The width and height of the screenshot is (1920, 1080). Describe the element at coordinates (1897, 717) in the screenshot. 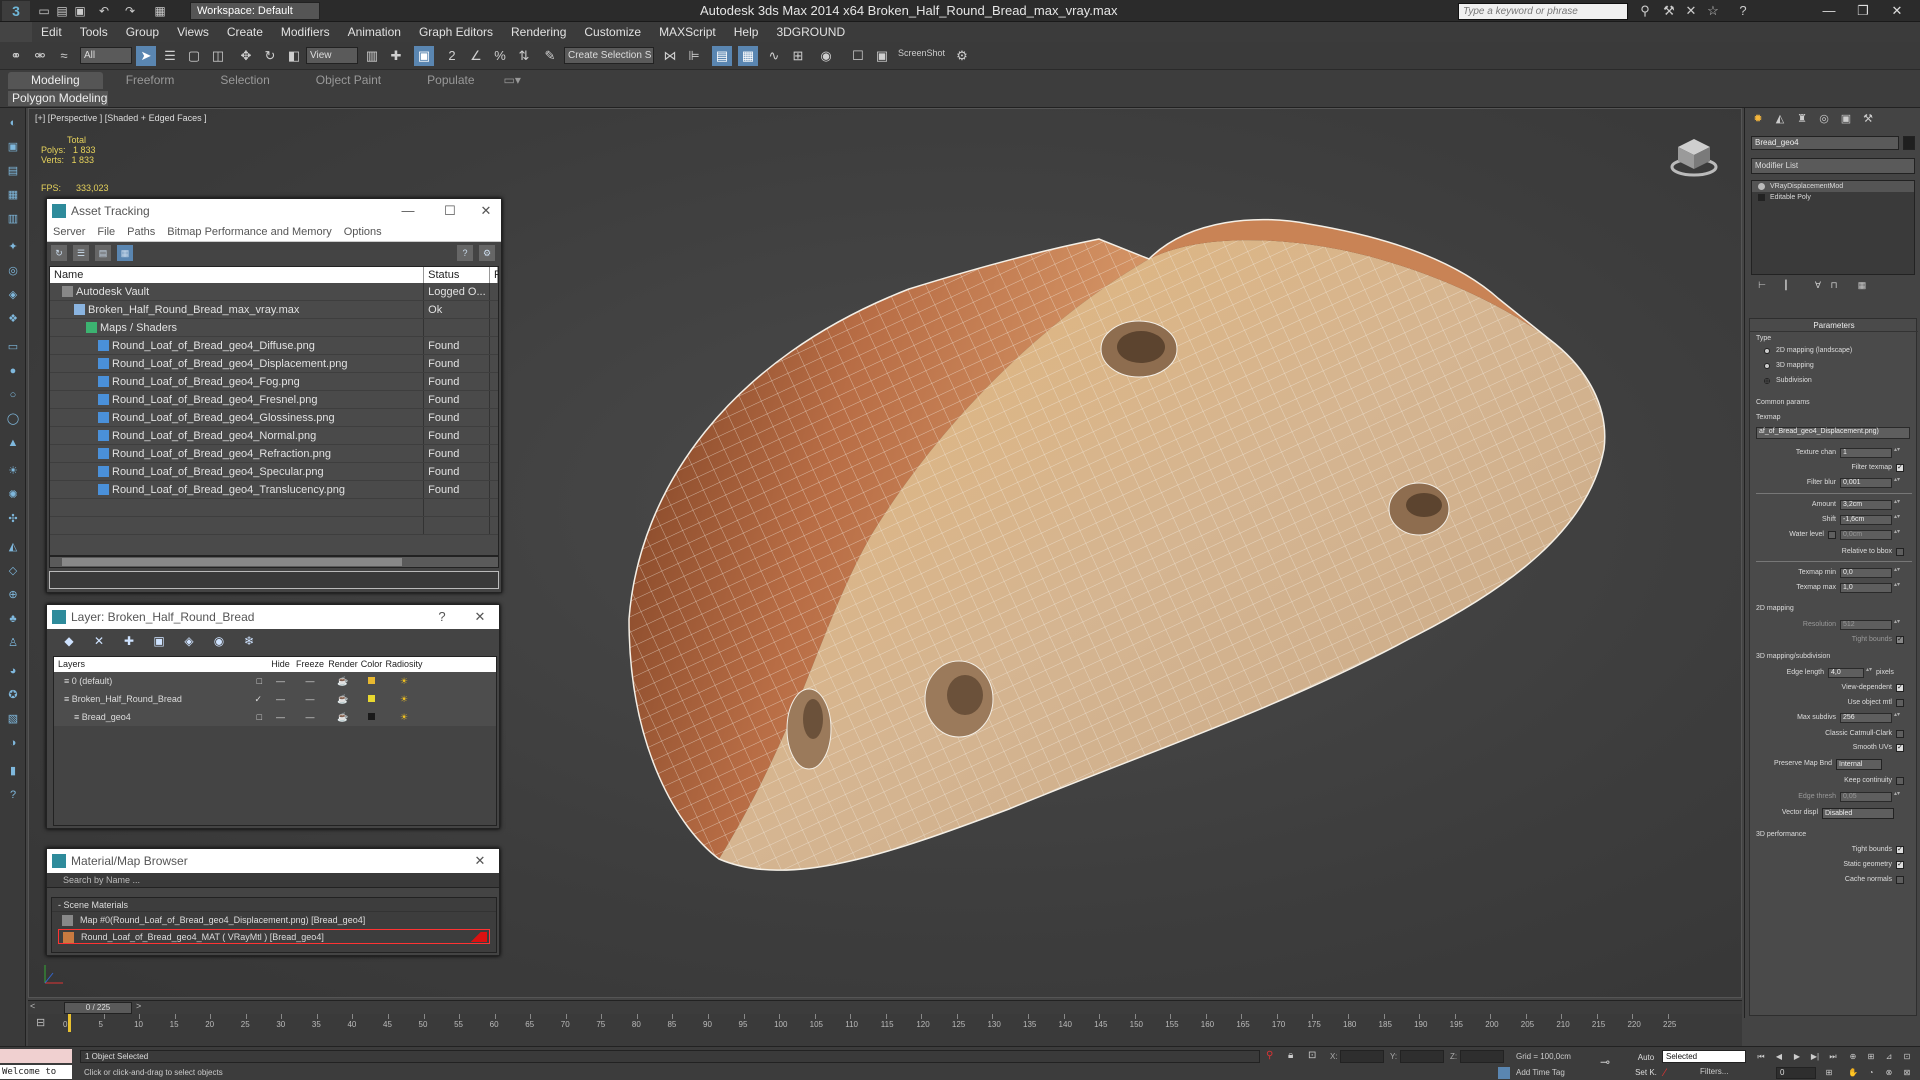

I see `max-subdivs-spinner: ▴▾` at that location.